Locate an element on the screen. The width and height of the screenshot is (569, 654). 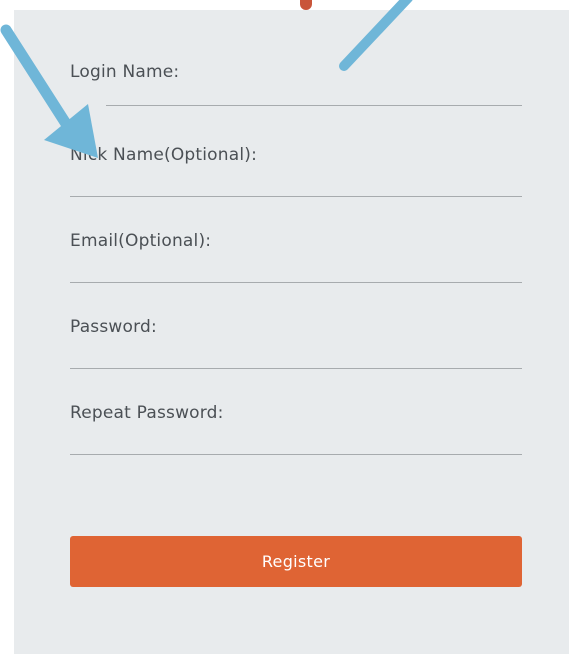
nick-name-input is located at coordinates (296, 183).